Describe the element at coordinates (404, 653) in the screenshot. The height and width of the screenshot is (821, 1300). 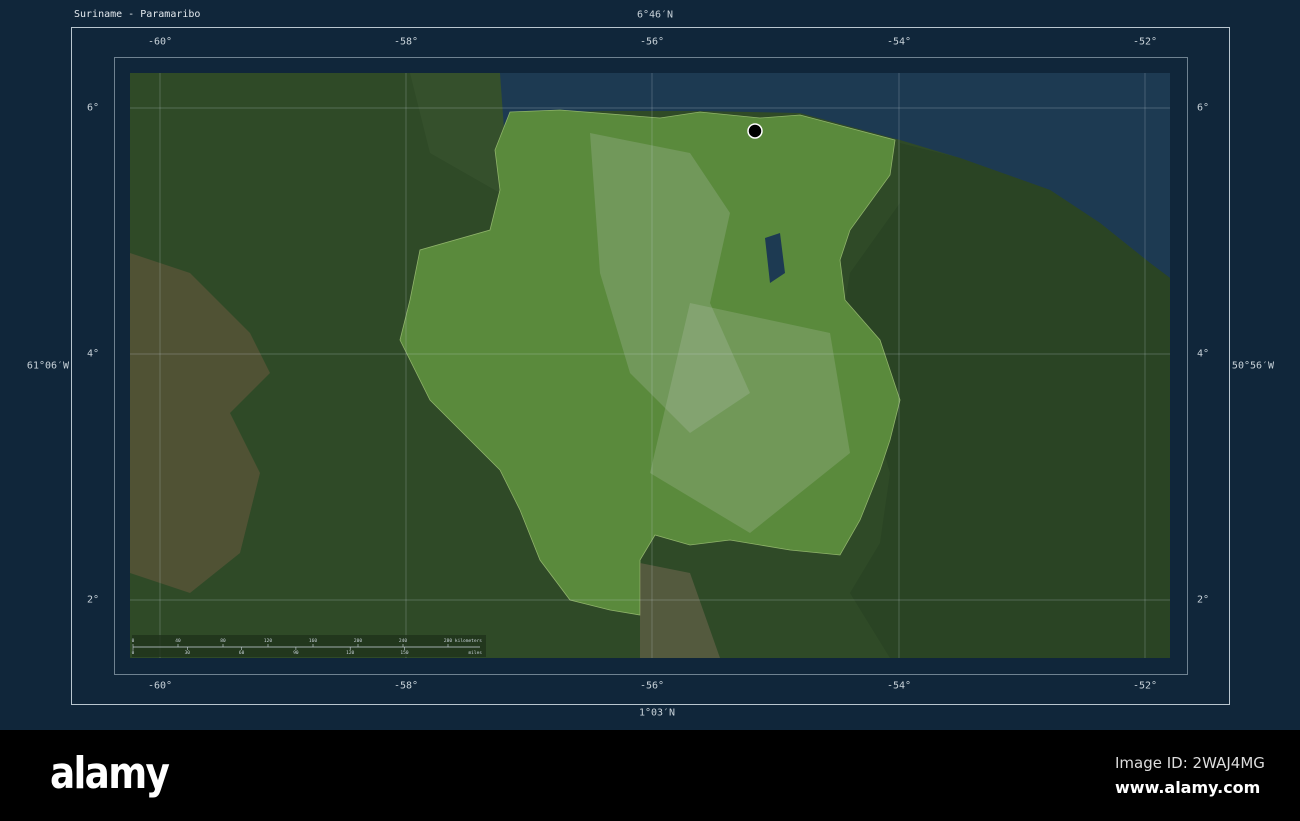
I see `scale-mi-tick: 150` at that location.